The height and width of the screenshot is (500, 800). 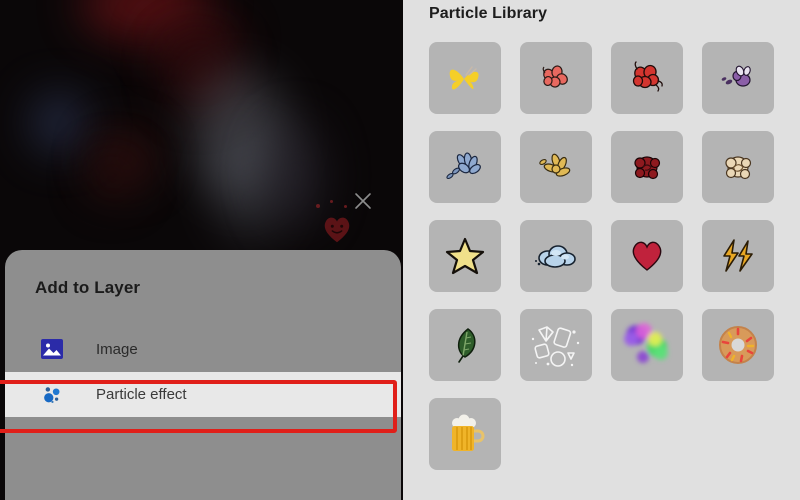 I want to click on dialog-option-label: Particle effect, so click(x=141, y=394).